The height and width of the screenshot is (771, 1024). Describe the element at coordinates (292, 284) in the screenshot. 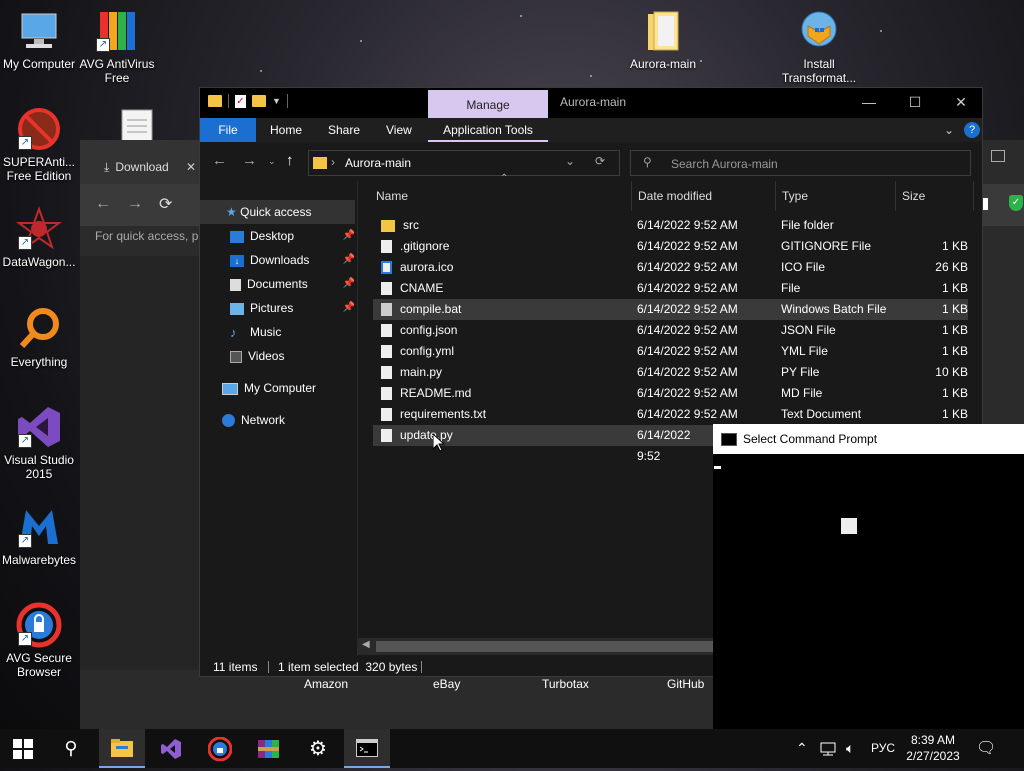

I see `nav-item-documents: Documents 📌` at that location.